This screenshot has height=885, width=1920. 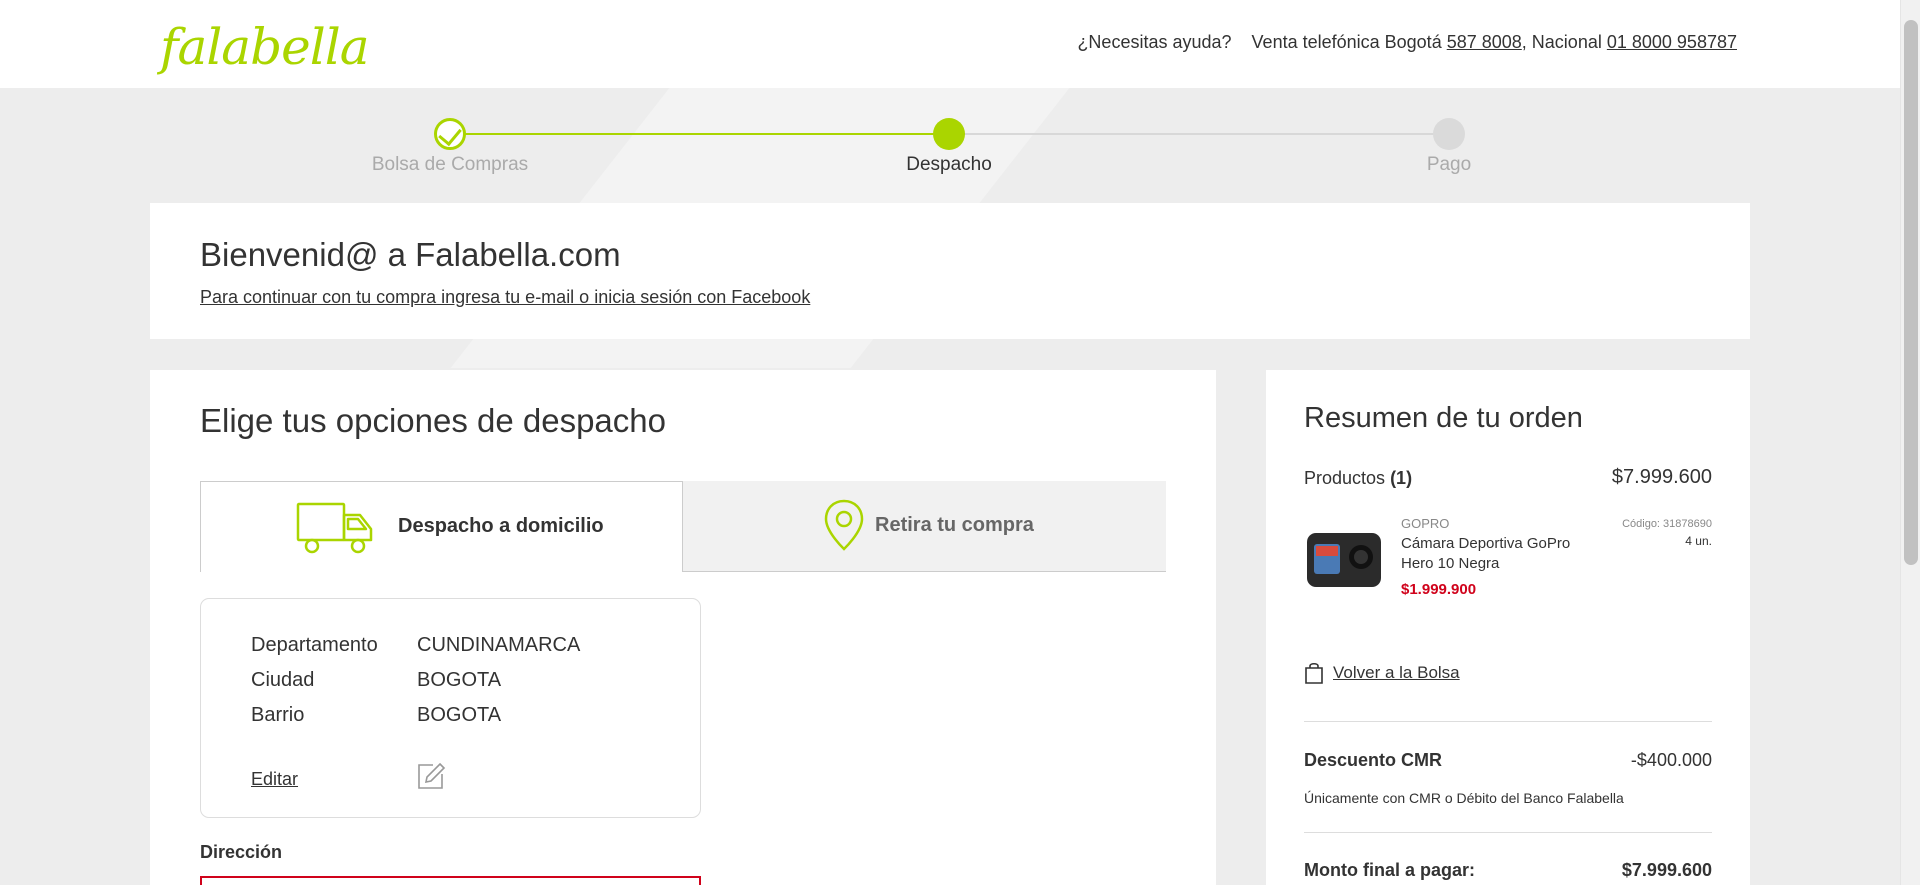 What do you see at coordinates (1666, 870) in the screenshot?
I see `final-value: $7.999.600` at bounding box center [1666, 870].